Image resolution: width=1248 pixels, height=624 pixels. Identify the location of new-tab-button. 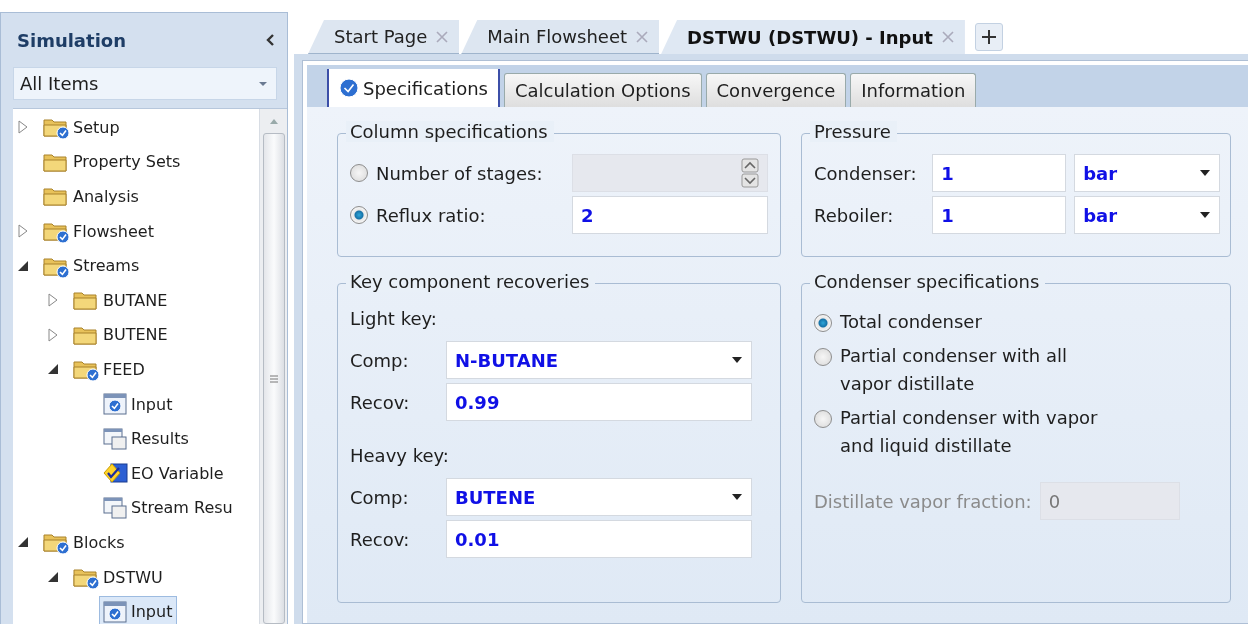
(988, 37).